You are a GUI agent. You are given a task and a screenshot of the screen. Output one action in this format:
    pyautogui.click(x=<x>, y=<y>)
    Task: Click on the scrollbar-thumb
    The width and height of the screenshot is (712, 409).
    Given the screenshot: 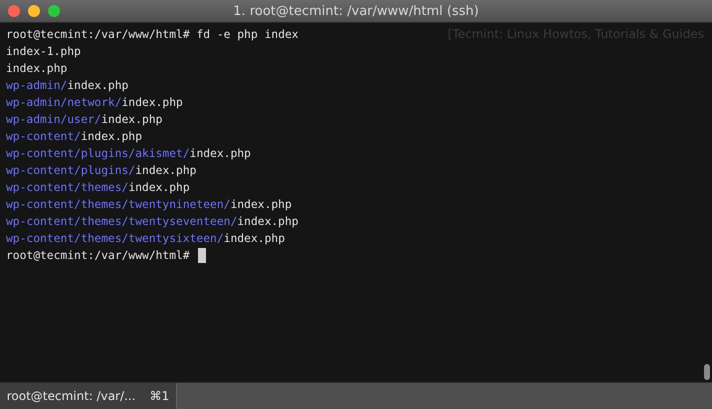 What is the action you would take?
    pyautogui.click(x=707, y=372)
    